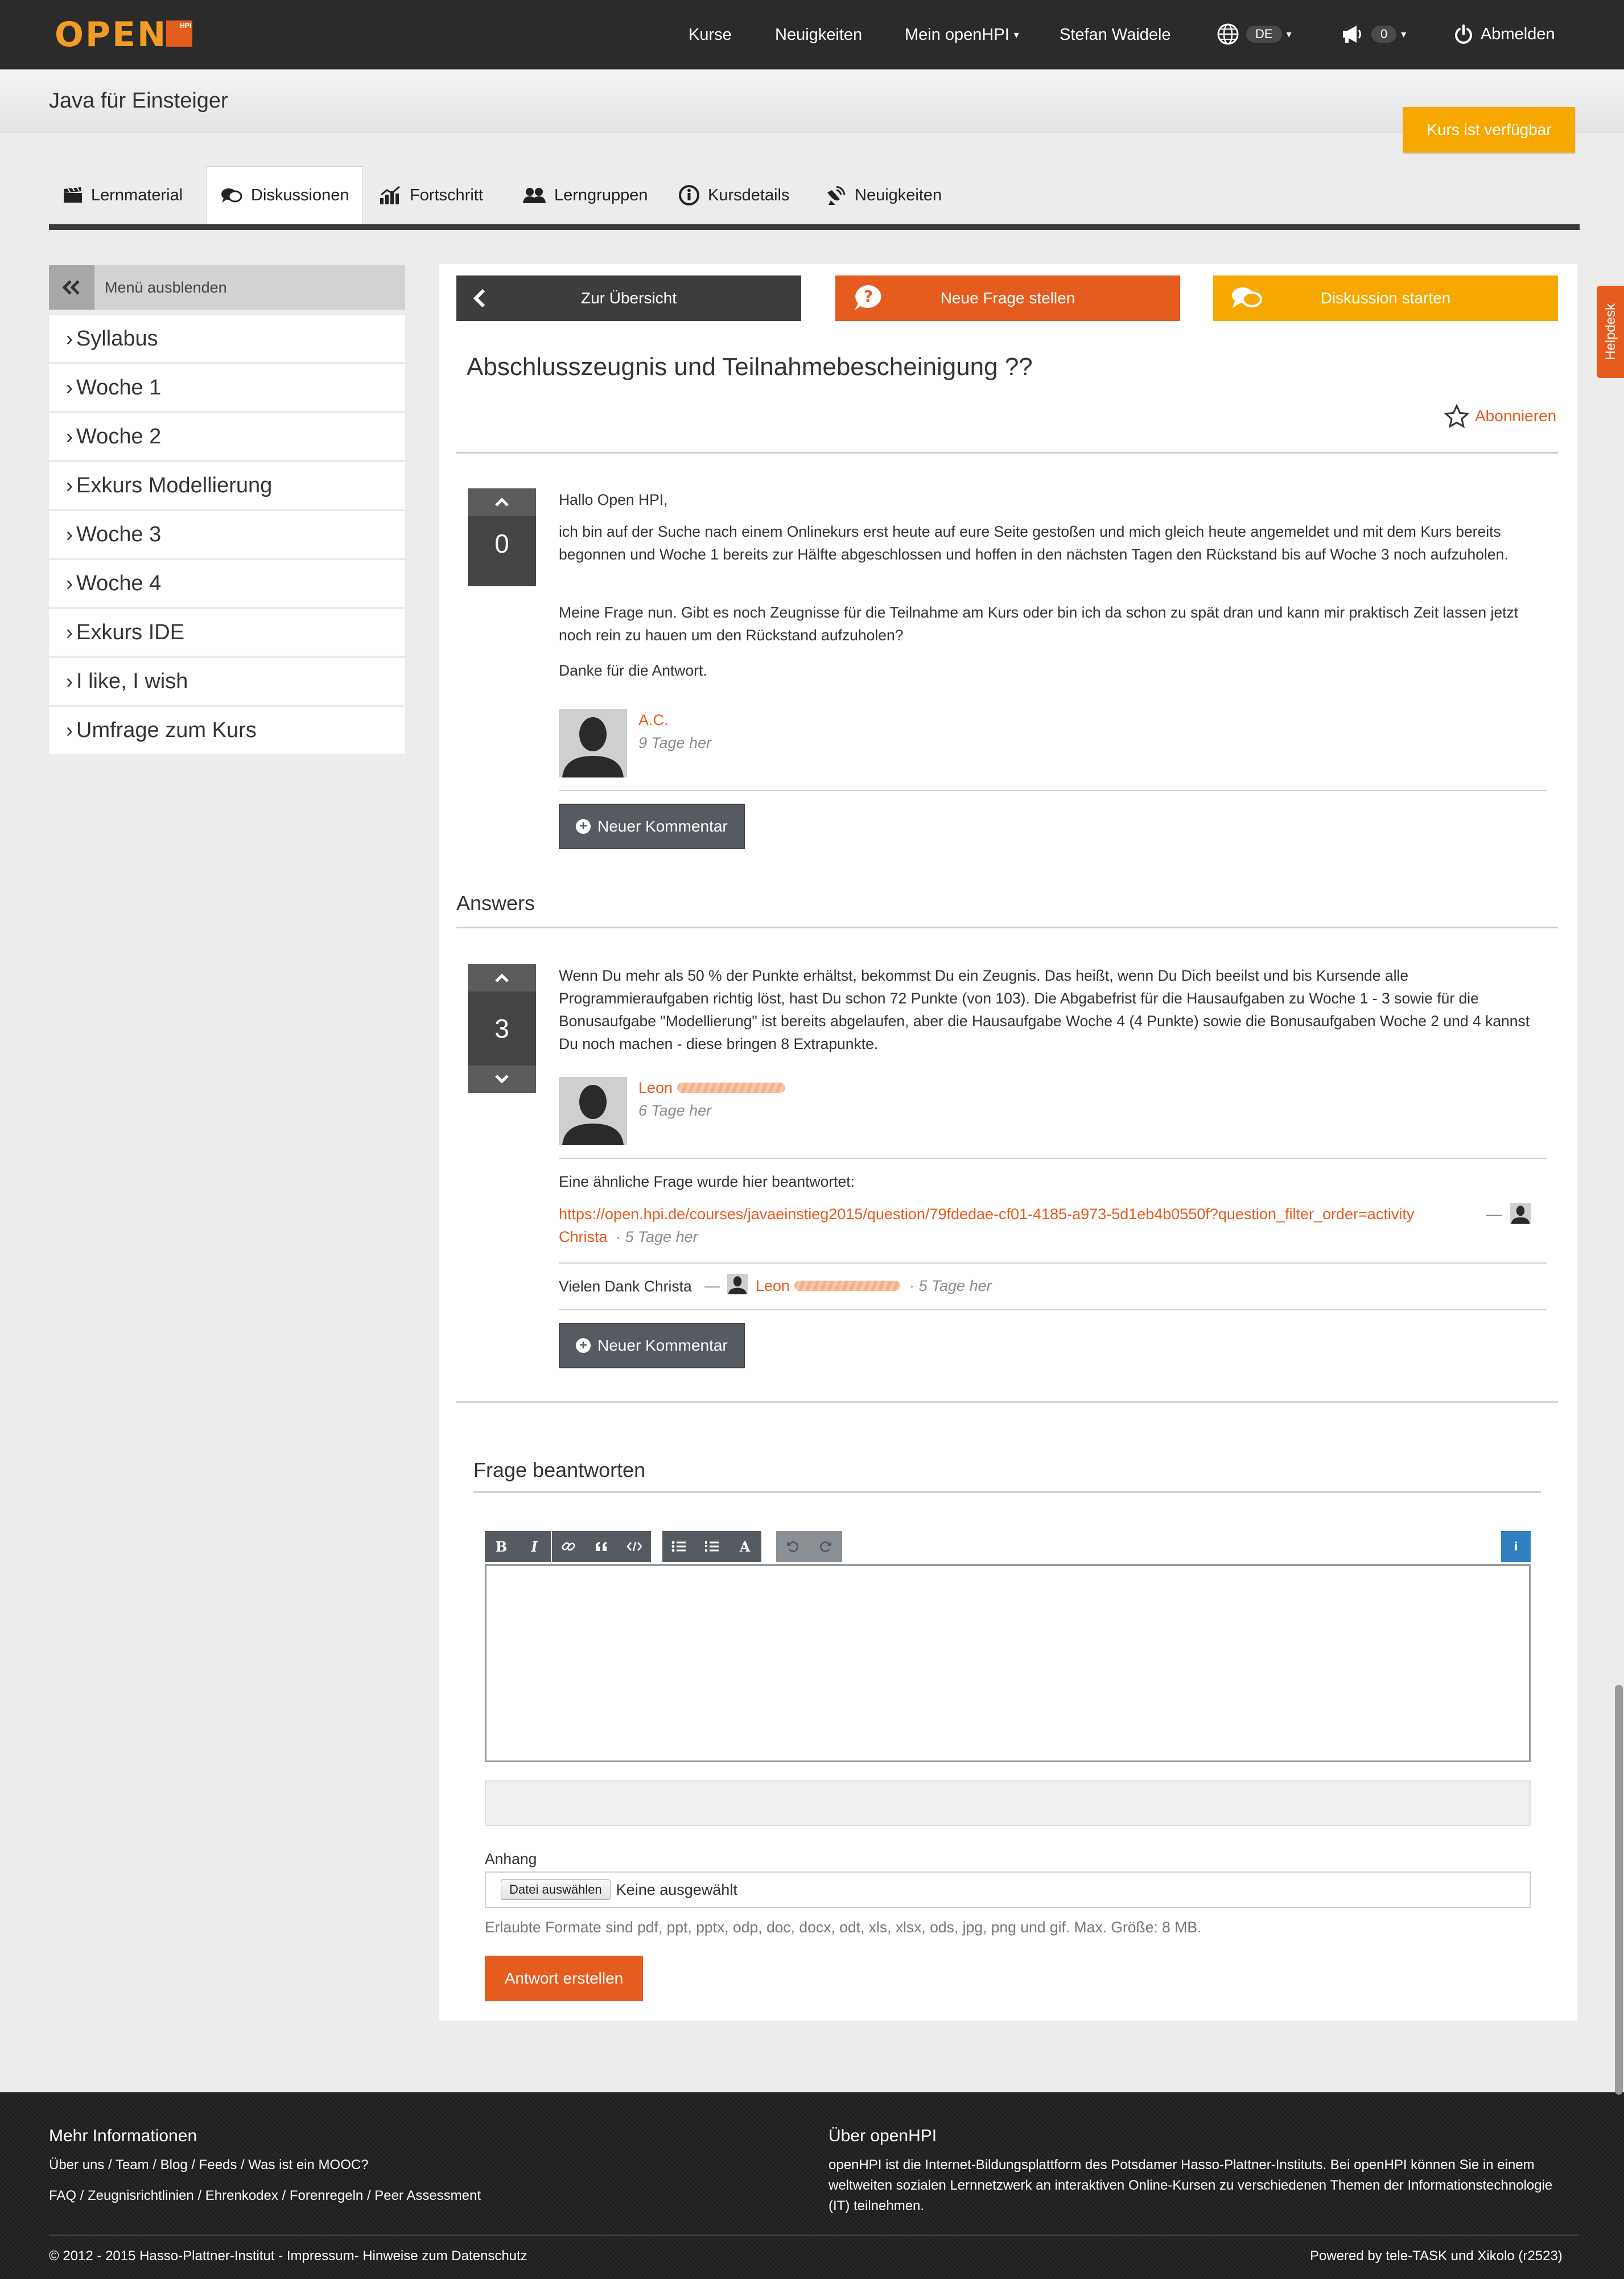 Image resolution: width=1624 pixels, height=2279 pixels. What do you see at coordinates (227, 338) in the screenshot?
I see `sidebar-item-syllabus: › Syllabus` at bounding box center [227, 338].